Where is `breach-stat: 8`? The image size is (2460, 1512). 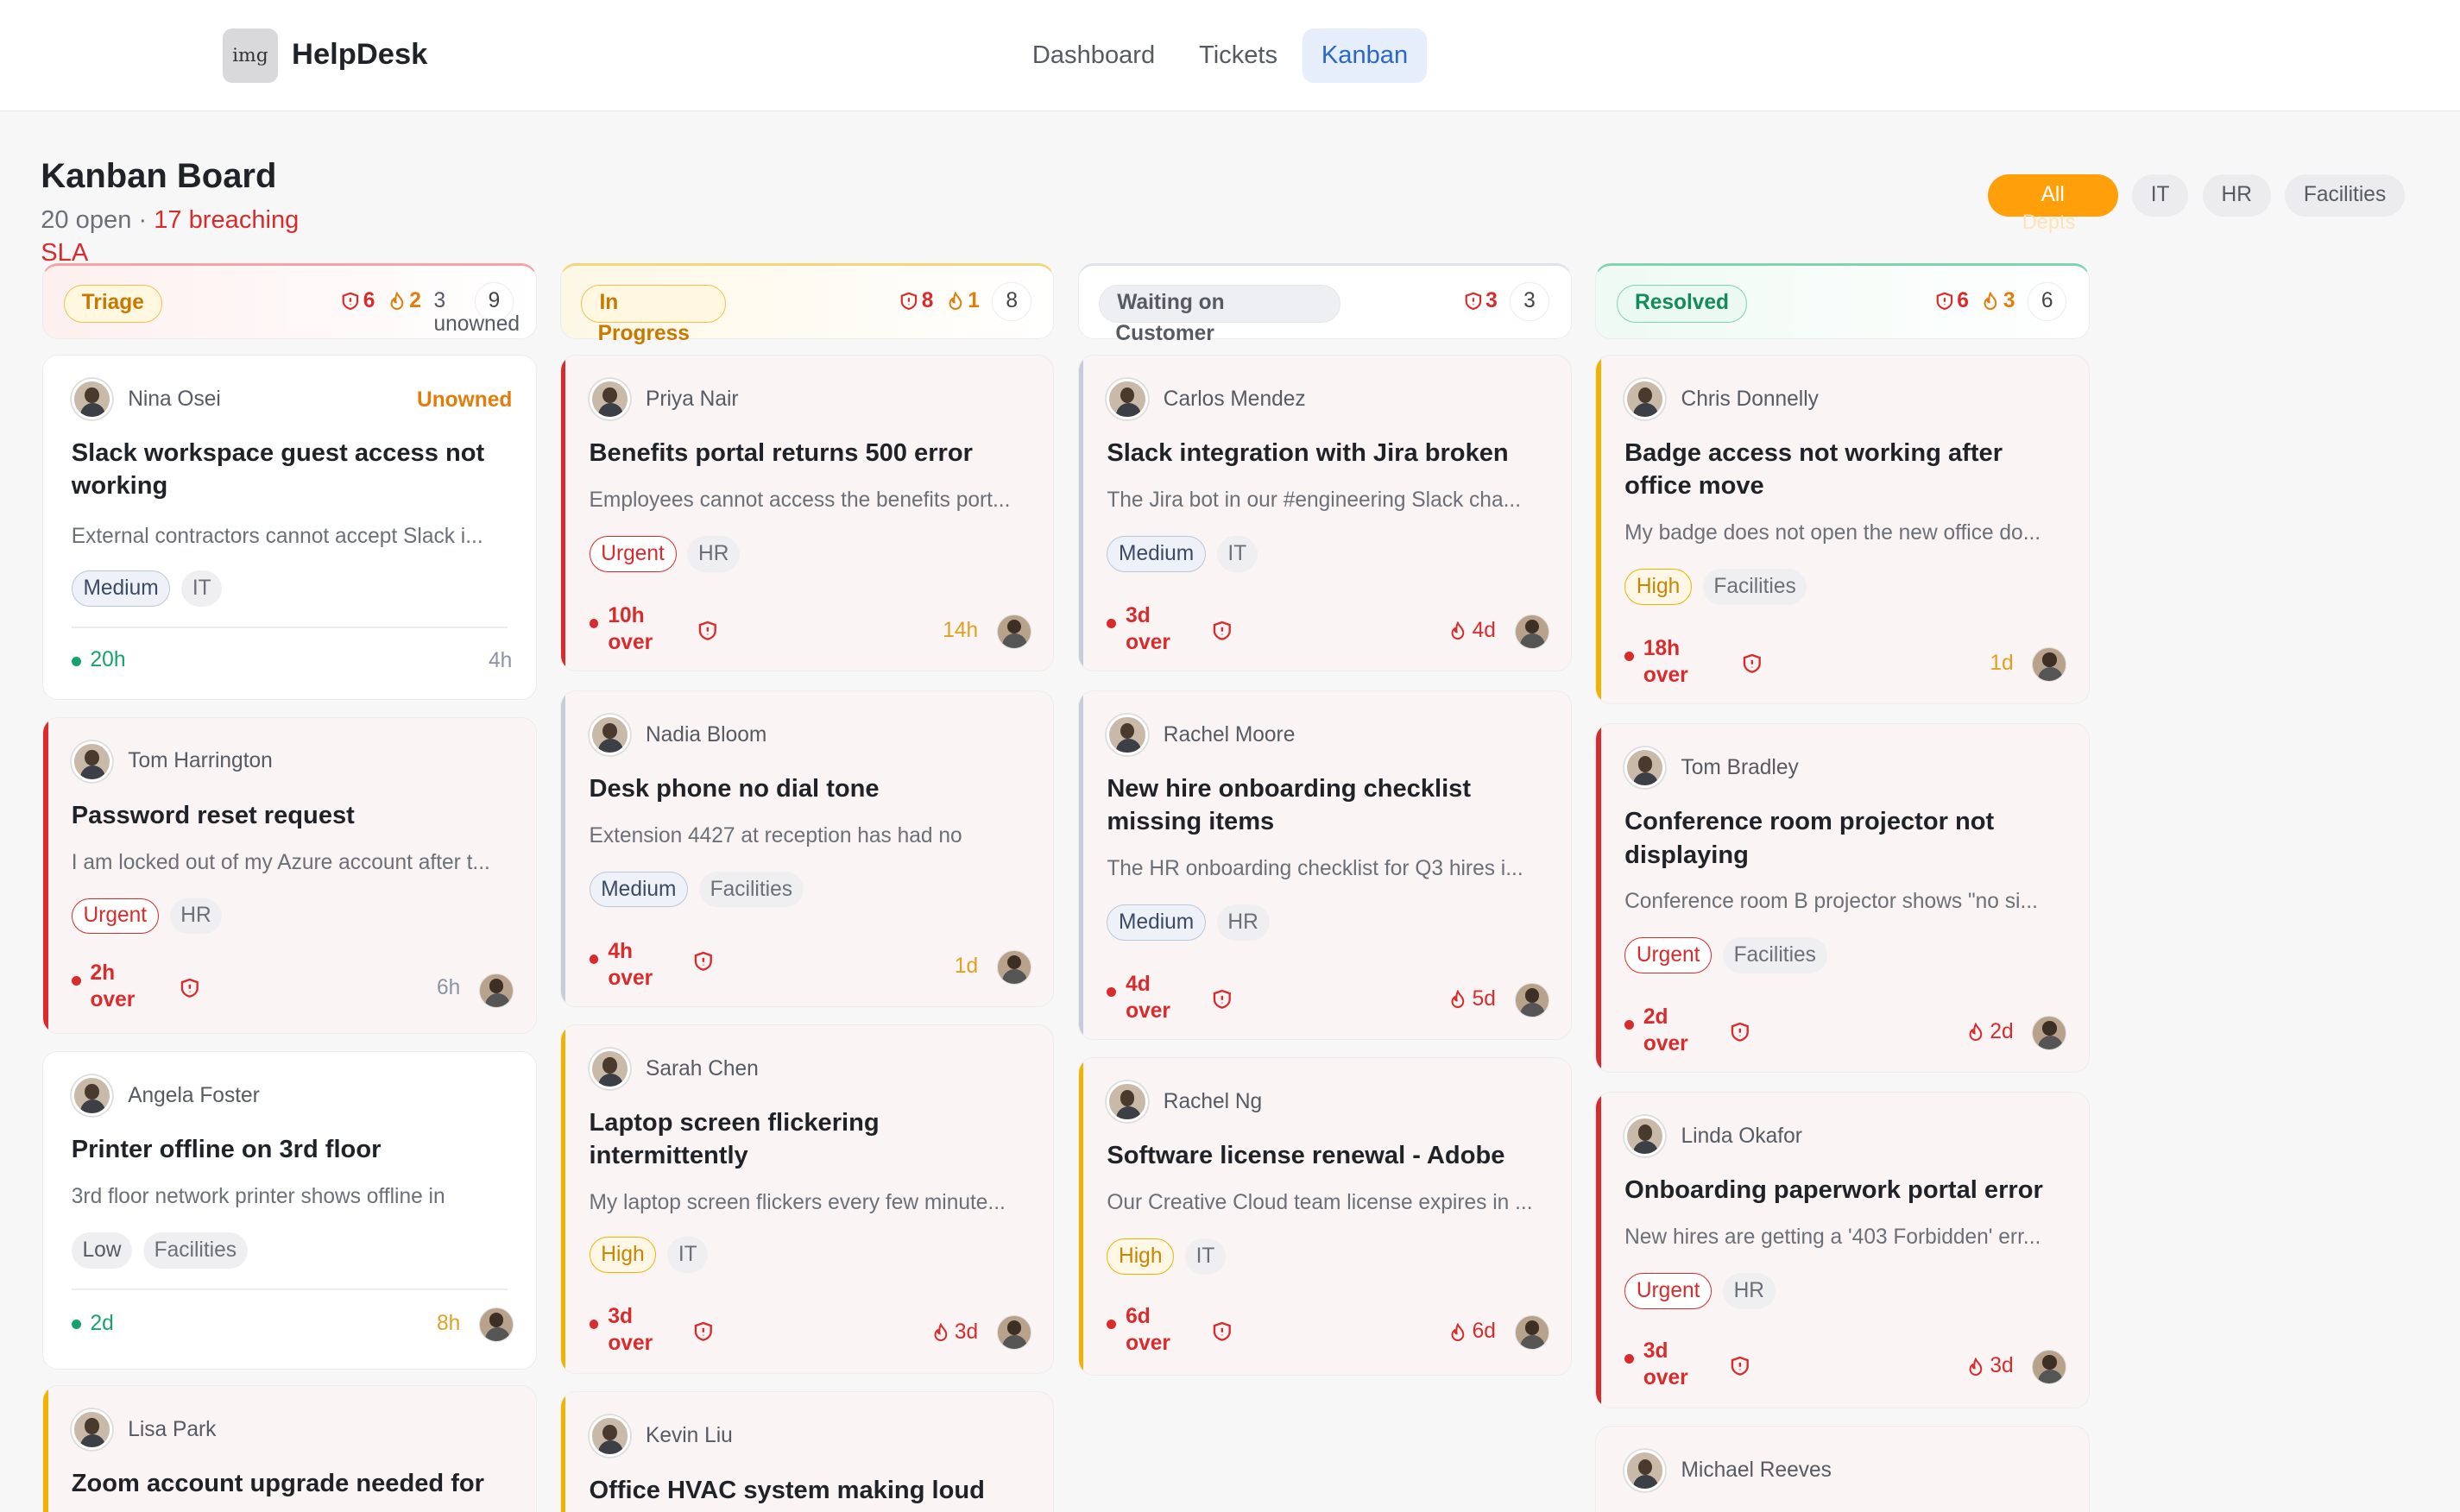 breach-stat: 8 is located at coordinates (916, 301).